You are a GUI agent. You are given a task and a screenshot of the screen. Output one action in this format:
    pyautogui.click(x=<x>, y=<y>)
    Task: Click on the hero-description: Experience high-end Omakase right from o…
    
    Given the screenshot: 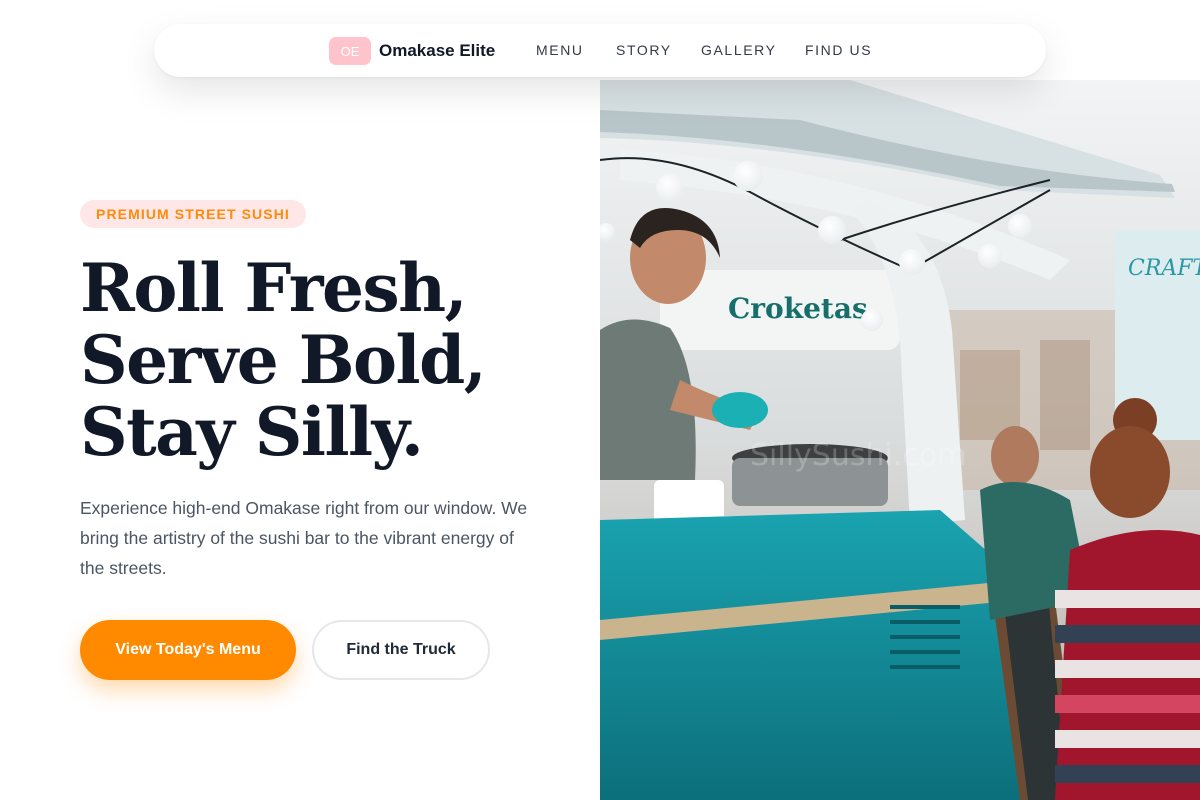 What is the action you would take?
    pyautogui.click(x=304, y=538)
    